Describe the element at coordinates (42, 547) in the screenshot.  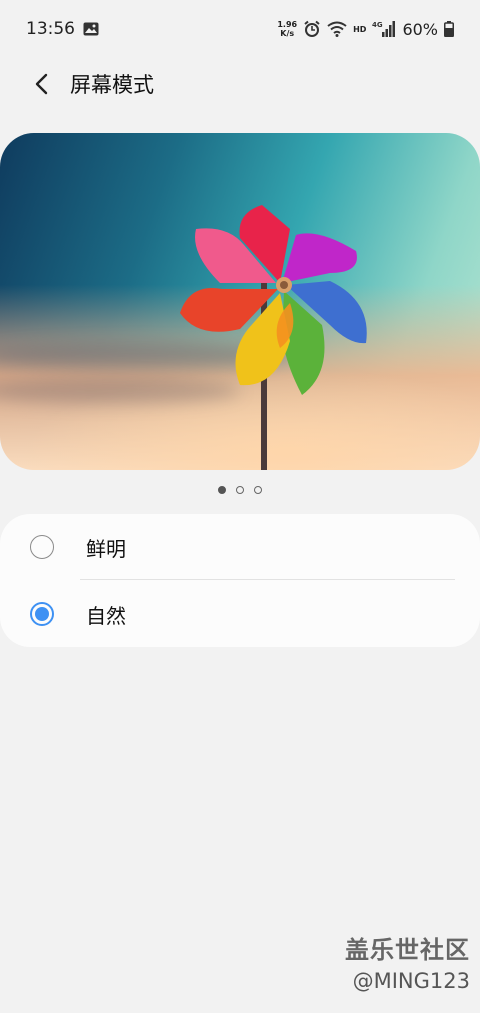
I see `radio-vivid` at that location.